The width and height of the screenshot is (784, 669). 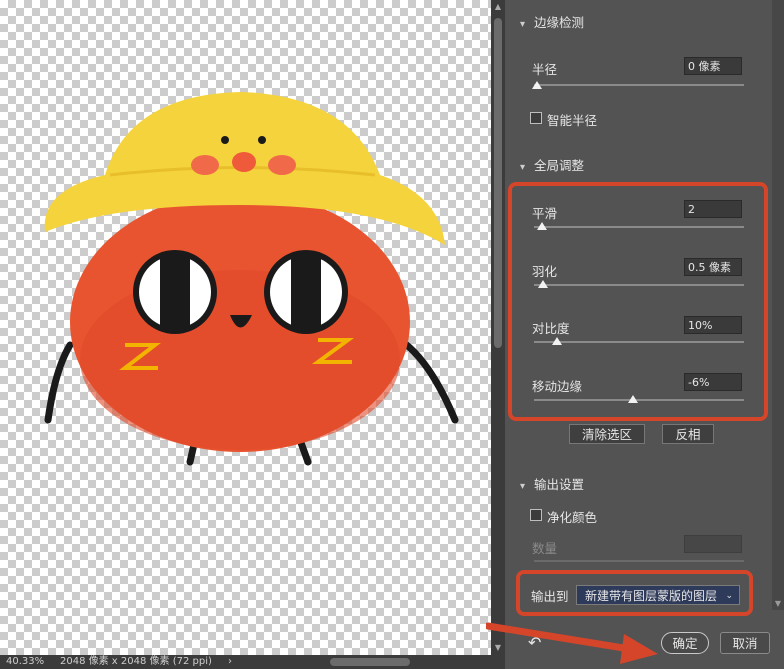 What do you see at coordinates (685, 643) in the screenshot?
I see `ok-button: 确定` at bounding box center [685, 643].